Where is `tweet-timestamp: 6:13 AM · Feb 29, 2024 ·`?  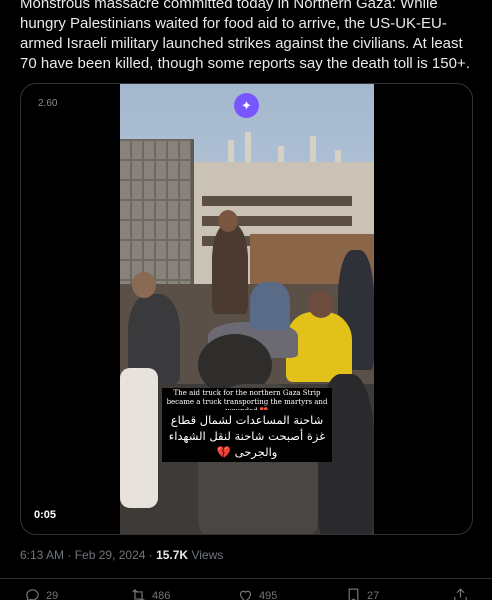 tweet-timestamp: 6:13 AM · Feb 29, 2024 · is located at coordinates (88, 555).